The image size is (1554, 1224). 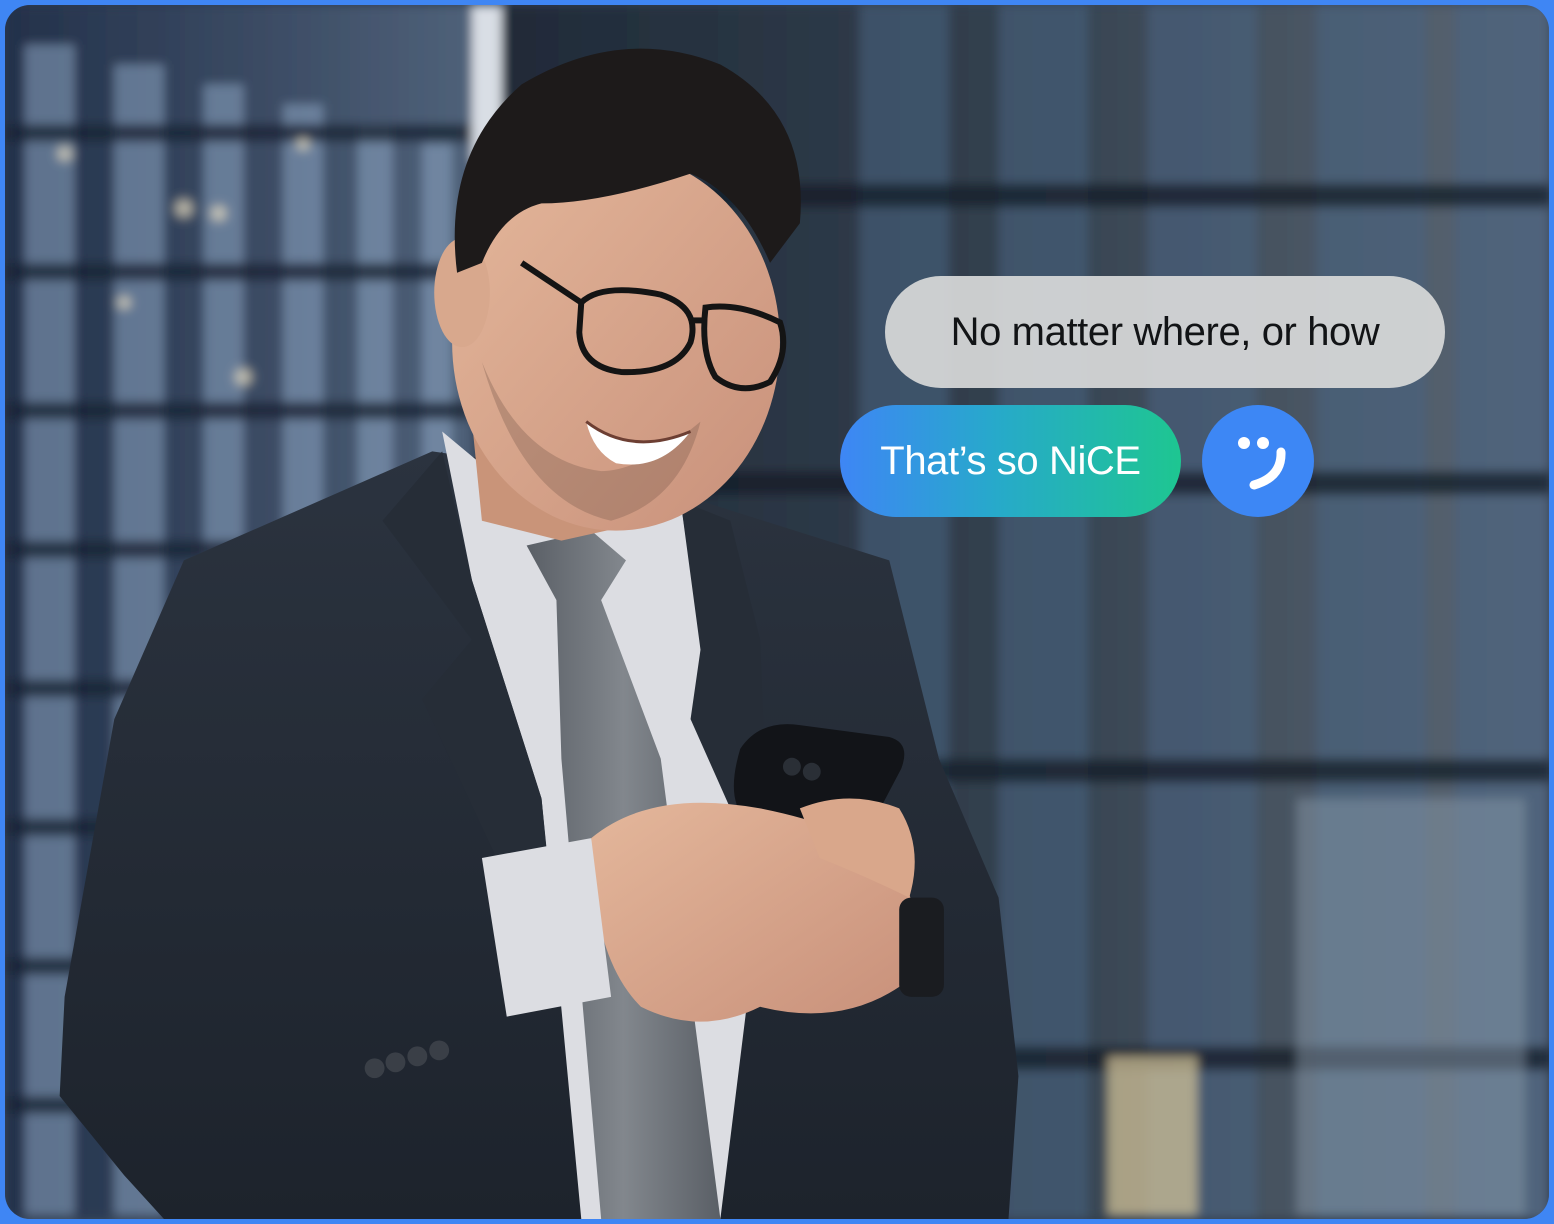 What do you see at coordinates (1258, 461) in the screenshot?
I see `smiley-face-icon` at bounding box center [1258, 461].